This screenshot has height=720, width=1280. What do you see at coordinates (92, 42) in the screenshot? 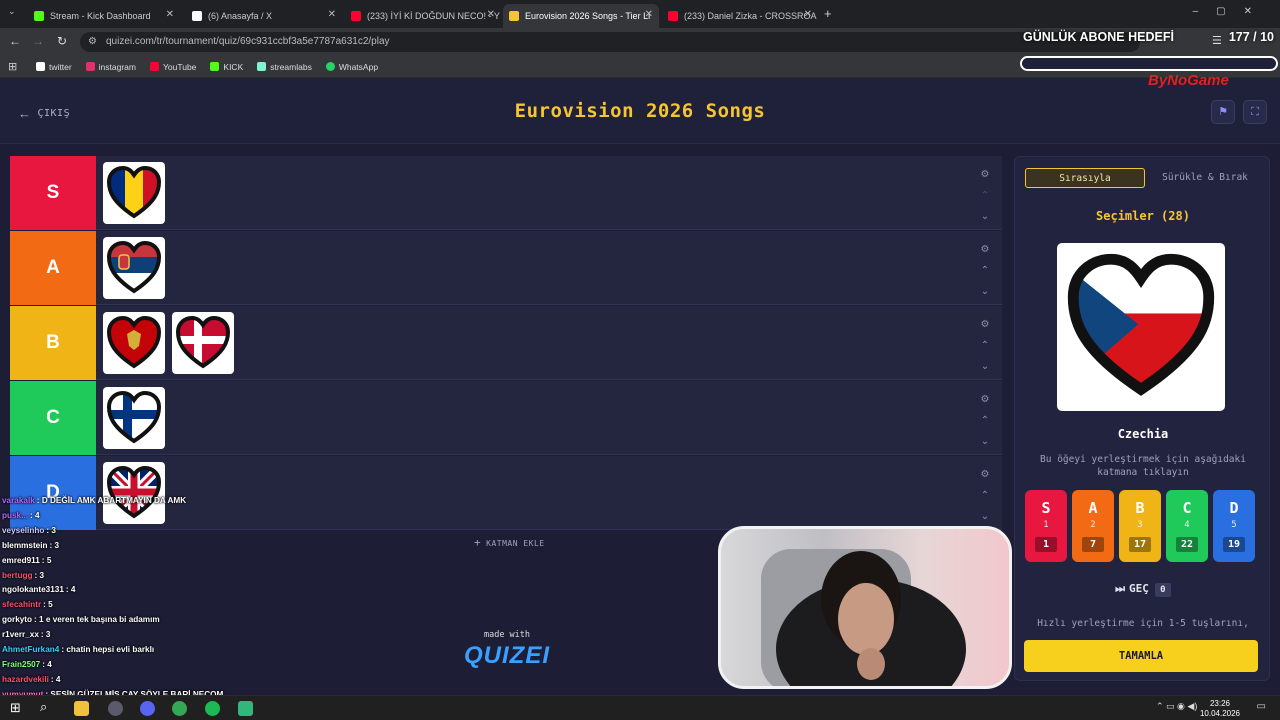
I see `site-info-icon: ⚙` at bounding box center [92, 42].